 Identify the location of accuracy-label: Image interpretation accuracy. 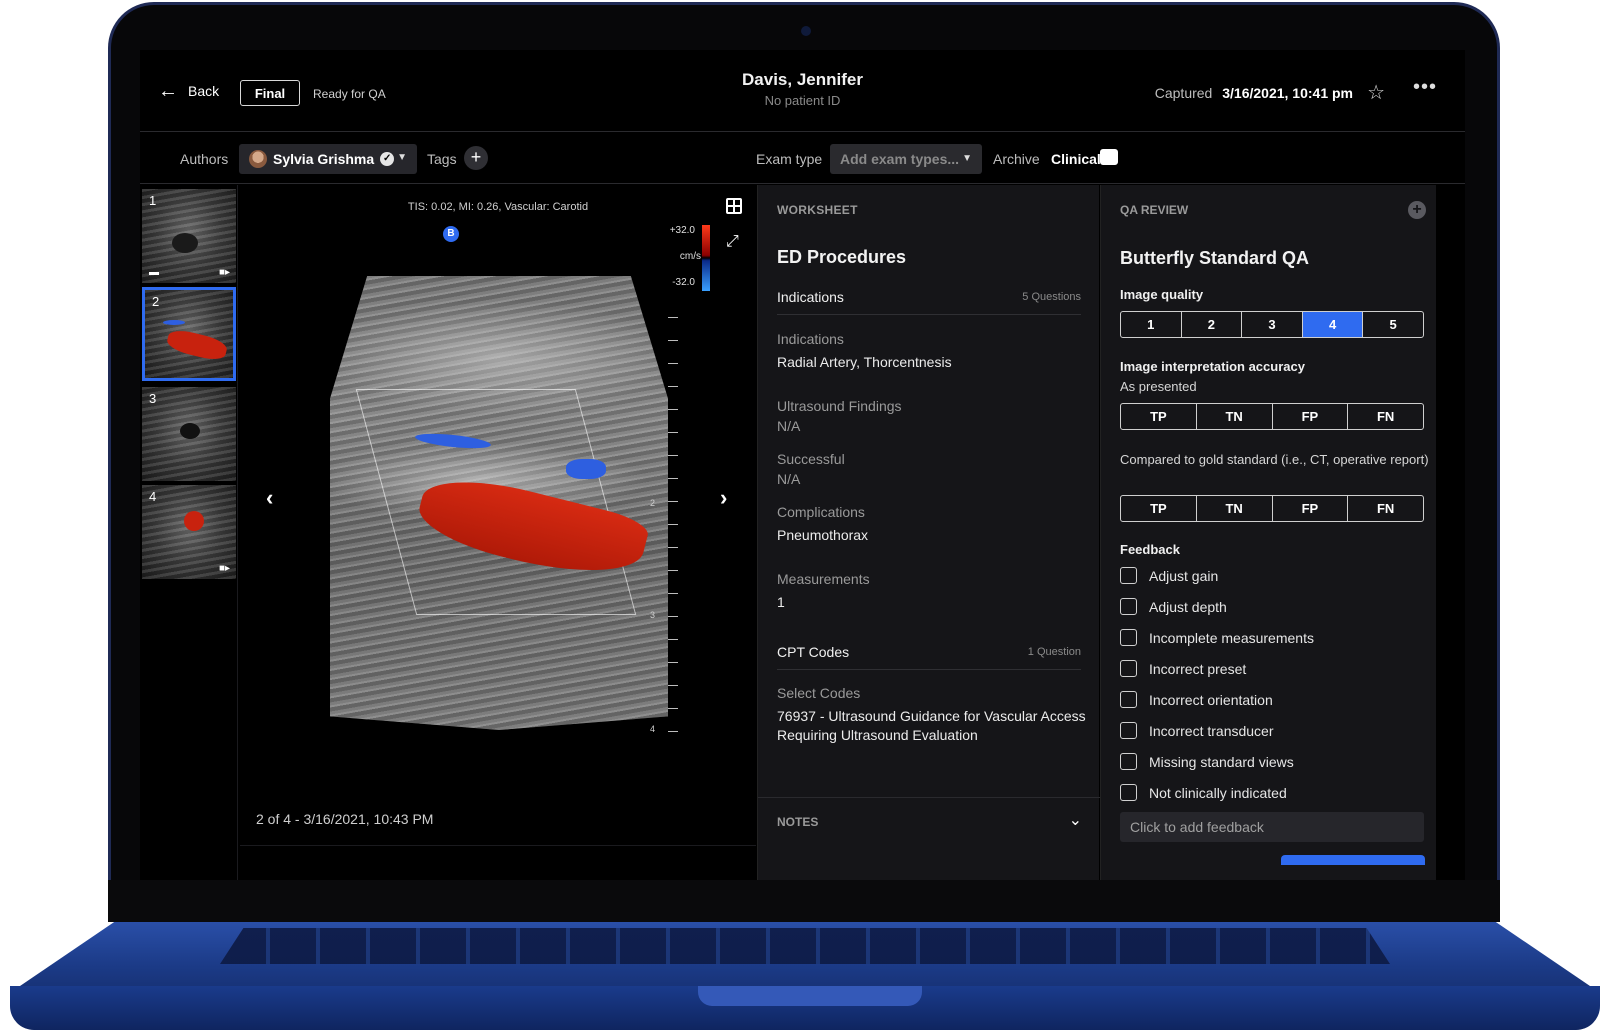
(1212, 366).